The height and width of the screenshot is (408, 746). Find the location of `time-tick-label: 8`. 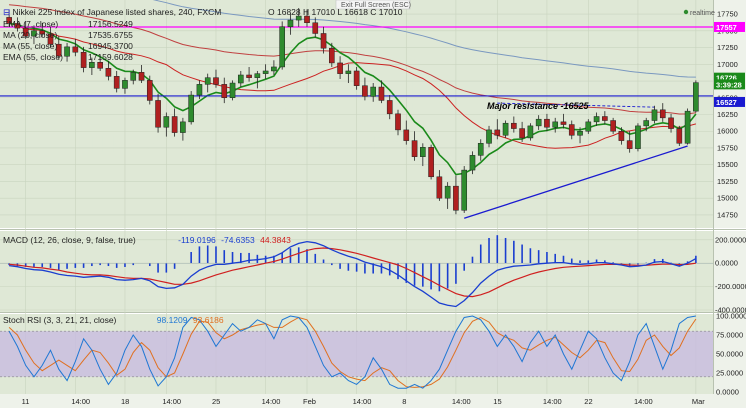

time-tick-label: 8 is located at coordinates (404, 401).